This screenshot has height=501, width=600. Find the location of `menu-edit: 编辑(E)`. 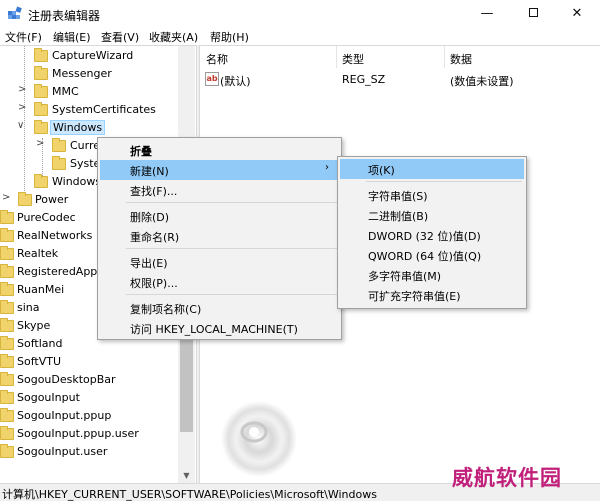

menu-edit: 编辑(E) is located at coordinates (72, 37).